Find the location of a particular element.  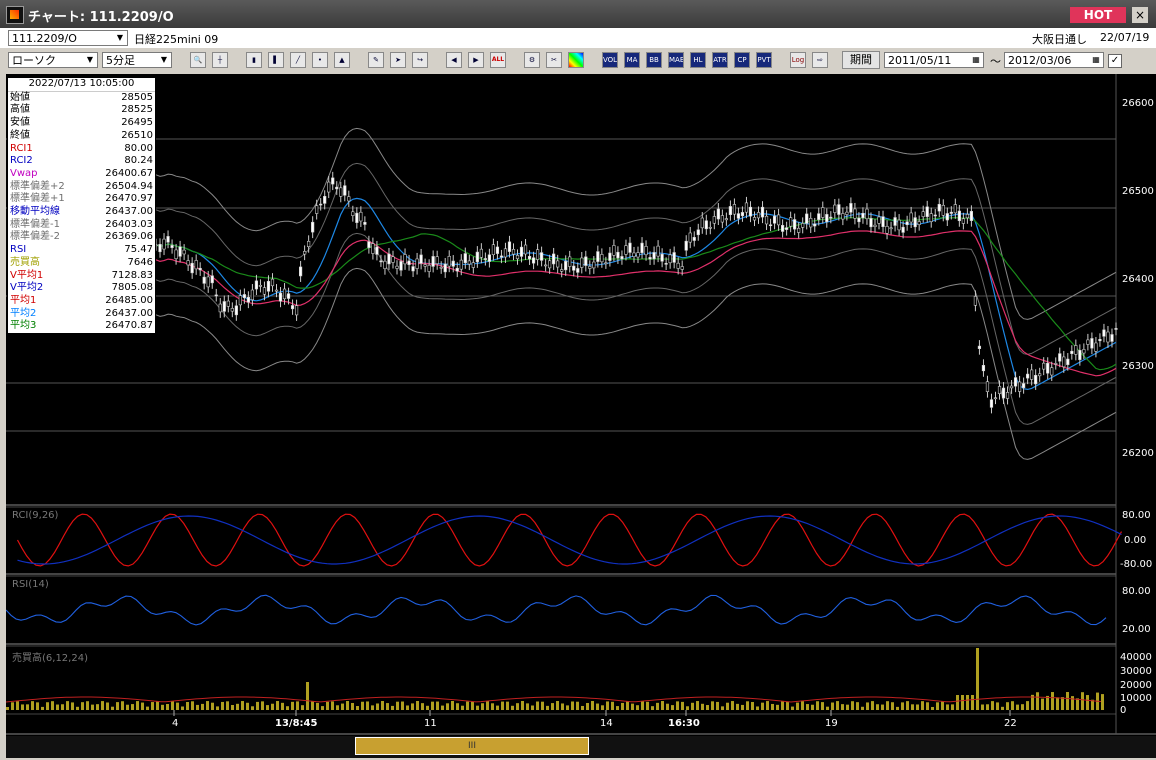

tool-icon: ✂ is located at coordinates (554, 60).